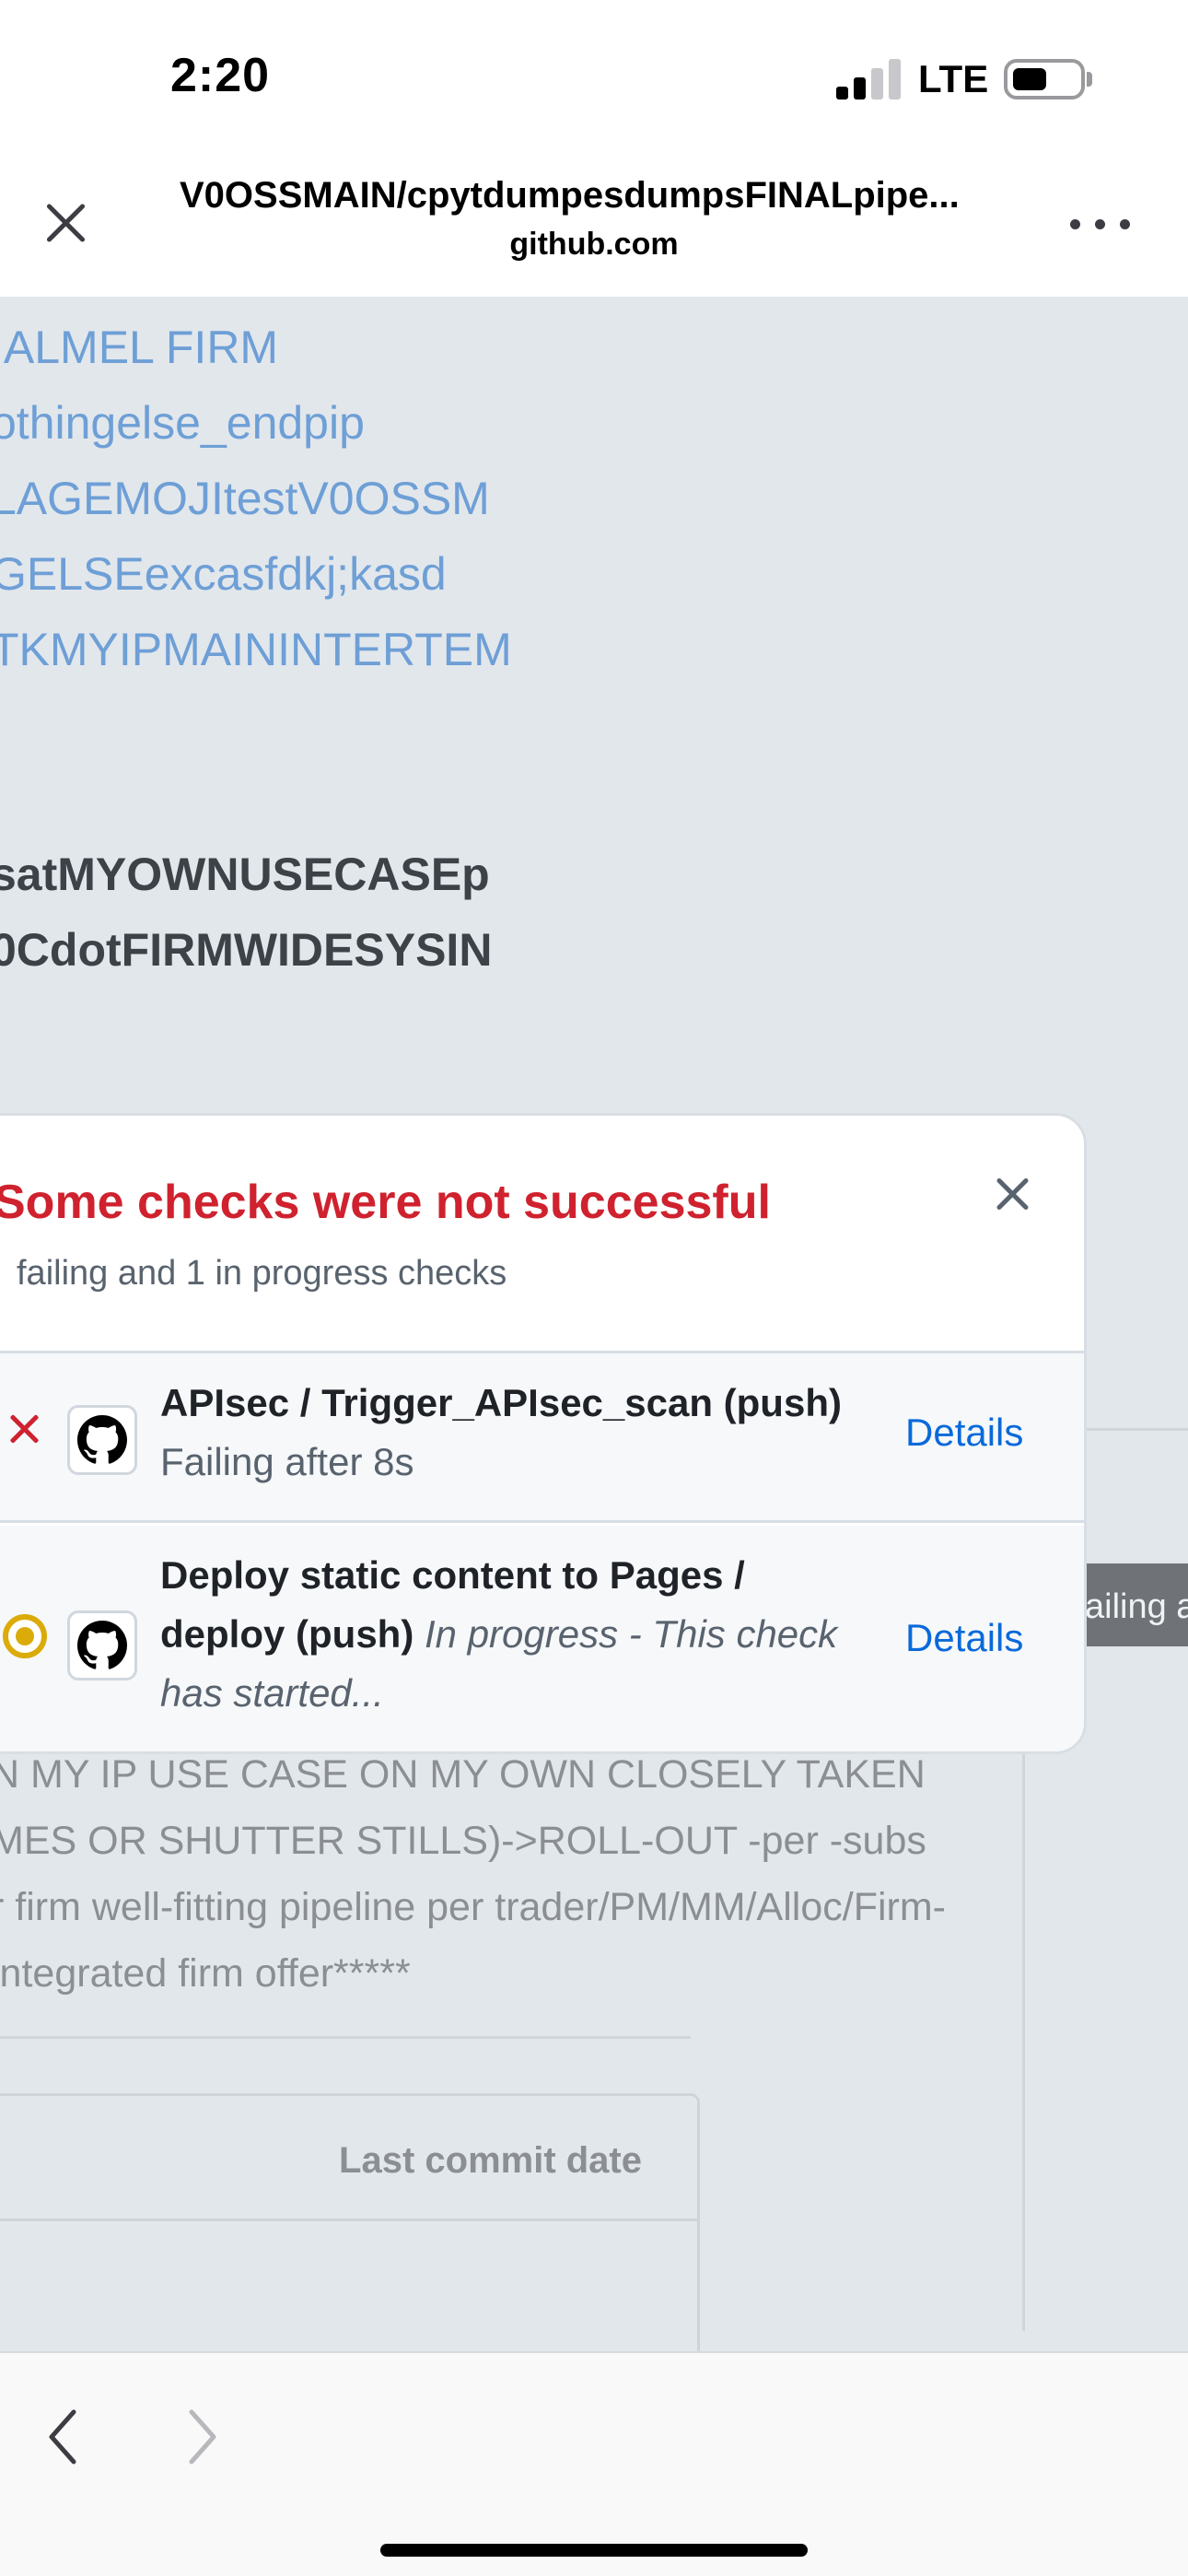 This screenshot has width=1188, height=2576. What do you see at coordinates (345, 2037) in the screenshot?
I see `divider` at bounding box center [345, 2037].